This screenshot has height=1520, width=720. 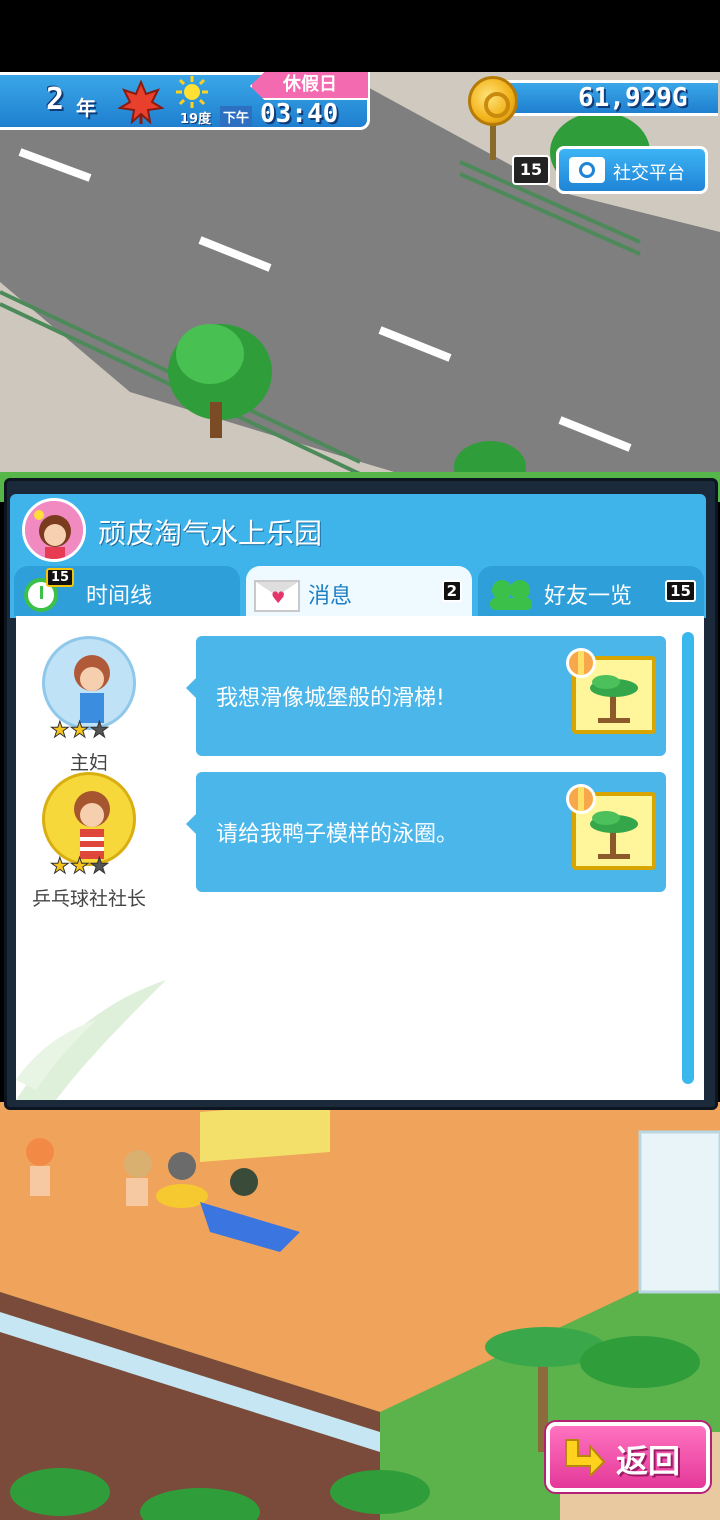 I want to click on back-button: 返回, so click(x=628, y=1457).